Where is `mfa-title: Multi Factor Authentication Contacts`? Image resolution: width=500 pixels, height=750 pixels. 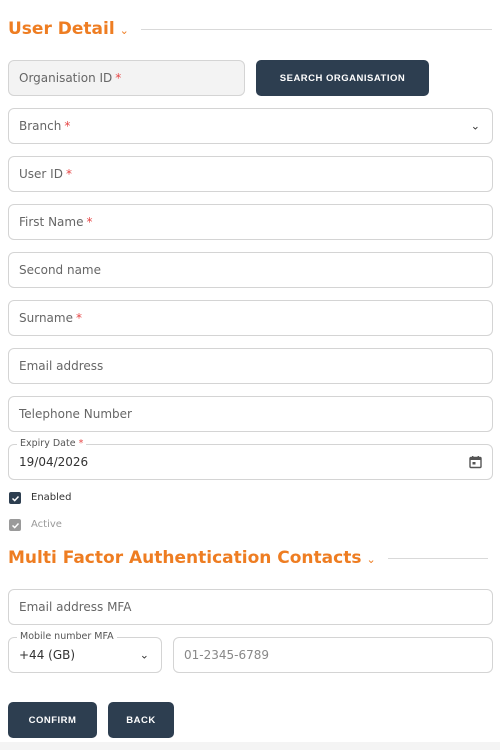 mfa-title: Multi Factor Authentication Contacts is located at coordinates (185, 558).